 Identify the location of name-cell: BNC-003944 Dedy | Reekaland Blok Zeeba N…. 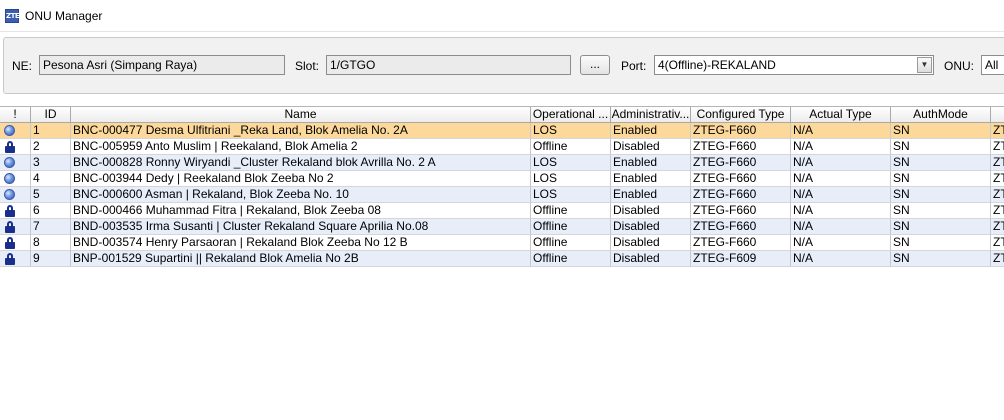
(301, 179).